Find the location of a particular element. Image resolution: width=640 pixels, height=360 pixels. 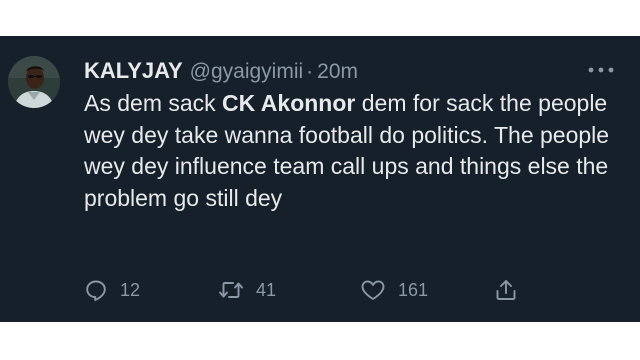

more-options-button is located at coordinates (601, 70).